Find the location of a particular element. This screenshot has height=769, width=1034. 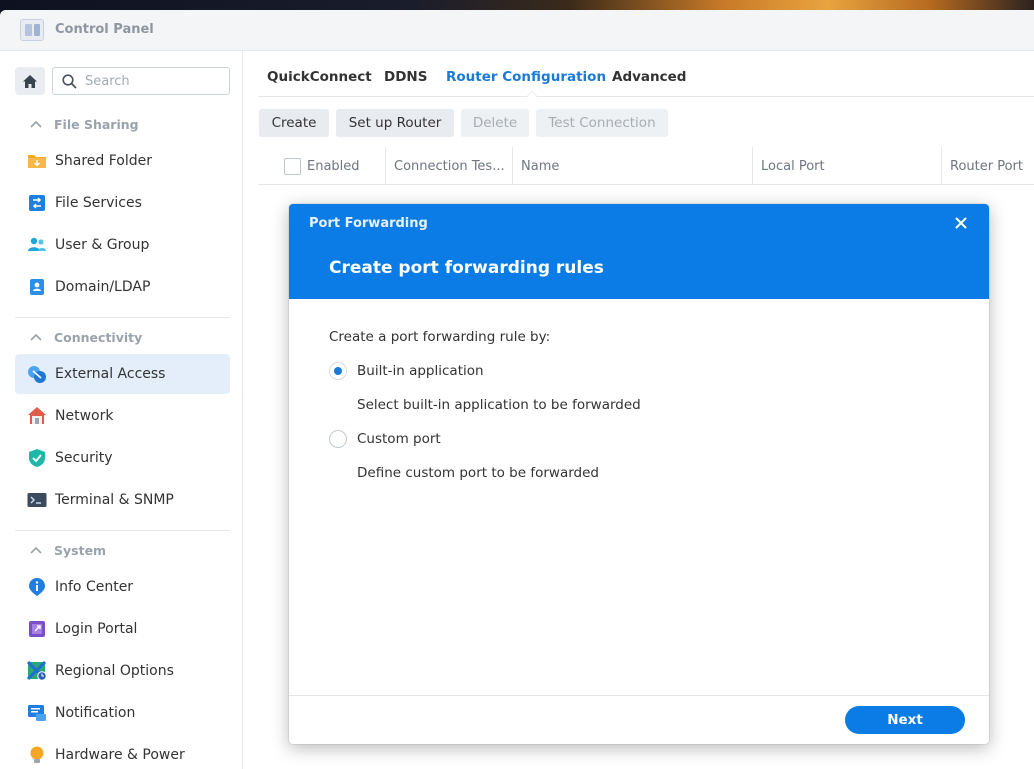

sidebar-item-label: User & Group is located at coordinates (102, 245).